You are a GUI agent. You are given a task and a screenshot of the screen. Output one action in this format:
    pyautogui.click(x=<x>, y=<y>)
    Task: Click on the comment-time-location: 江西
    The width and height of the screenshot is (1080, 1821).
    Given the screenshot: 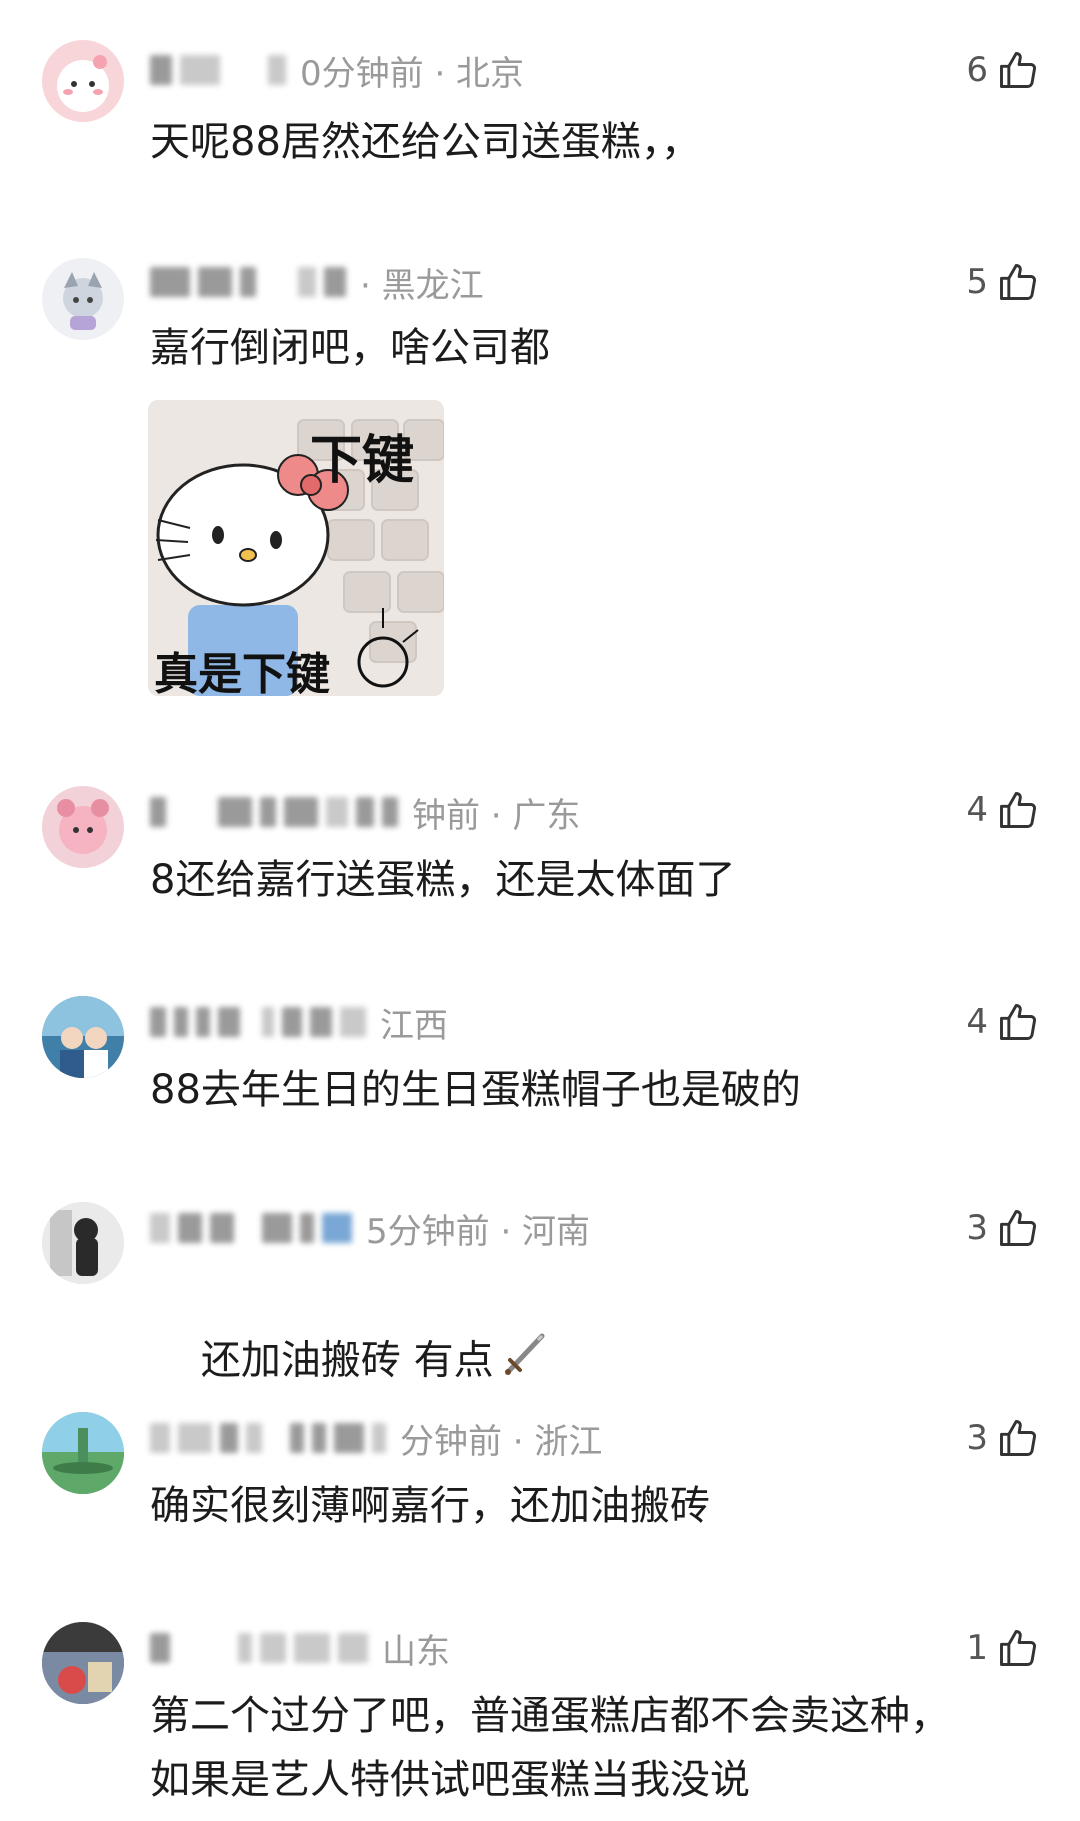 What is the action you would take?
    pyautogui.click(x=414, y=1025)
    